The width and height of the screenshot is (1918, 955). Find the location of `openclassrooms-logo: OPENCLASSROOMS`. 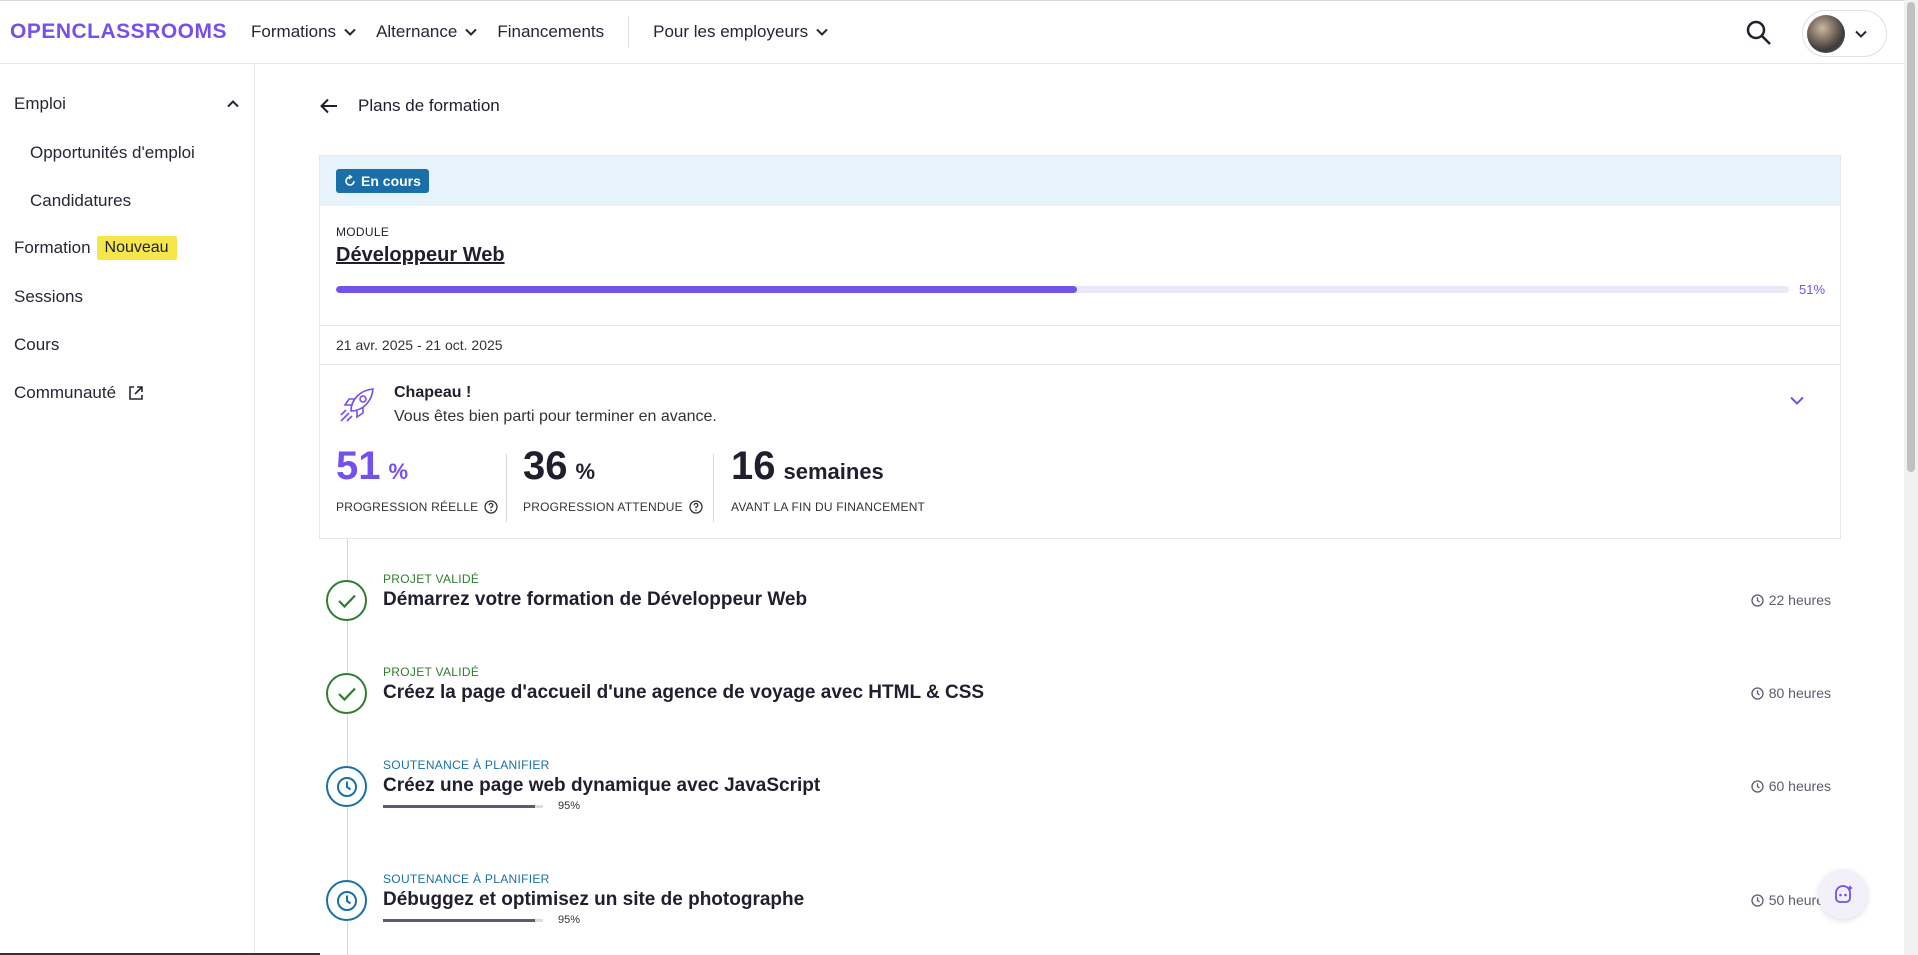

openclassrooms-logo: OPENCLASSROOMS is located at coordinates (118, 32).